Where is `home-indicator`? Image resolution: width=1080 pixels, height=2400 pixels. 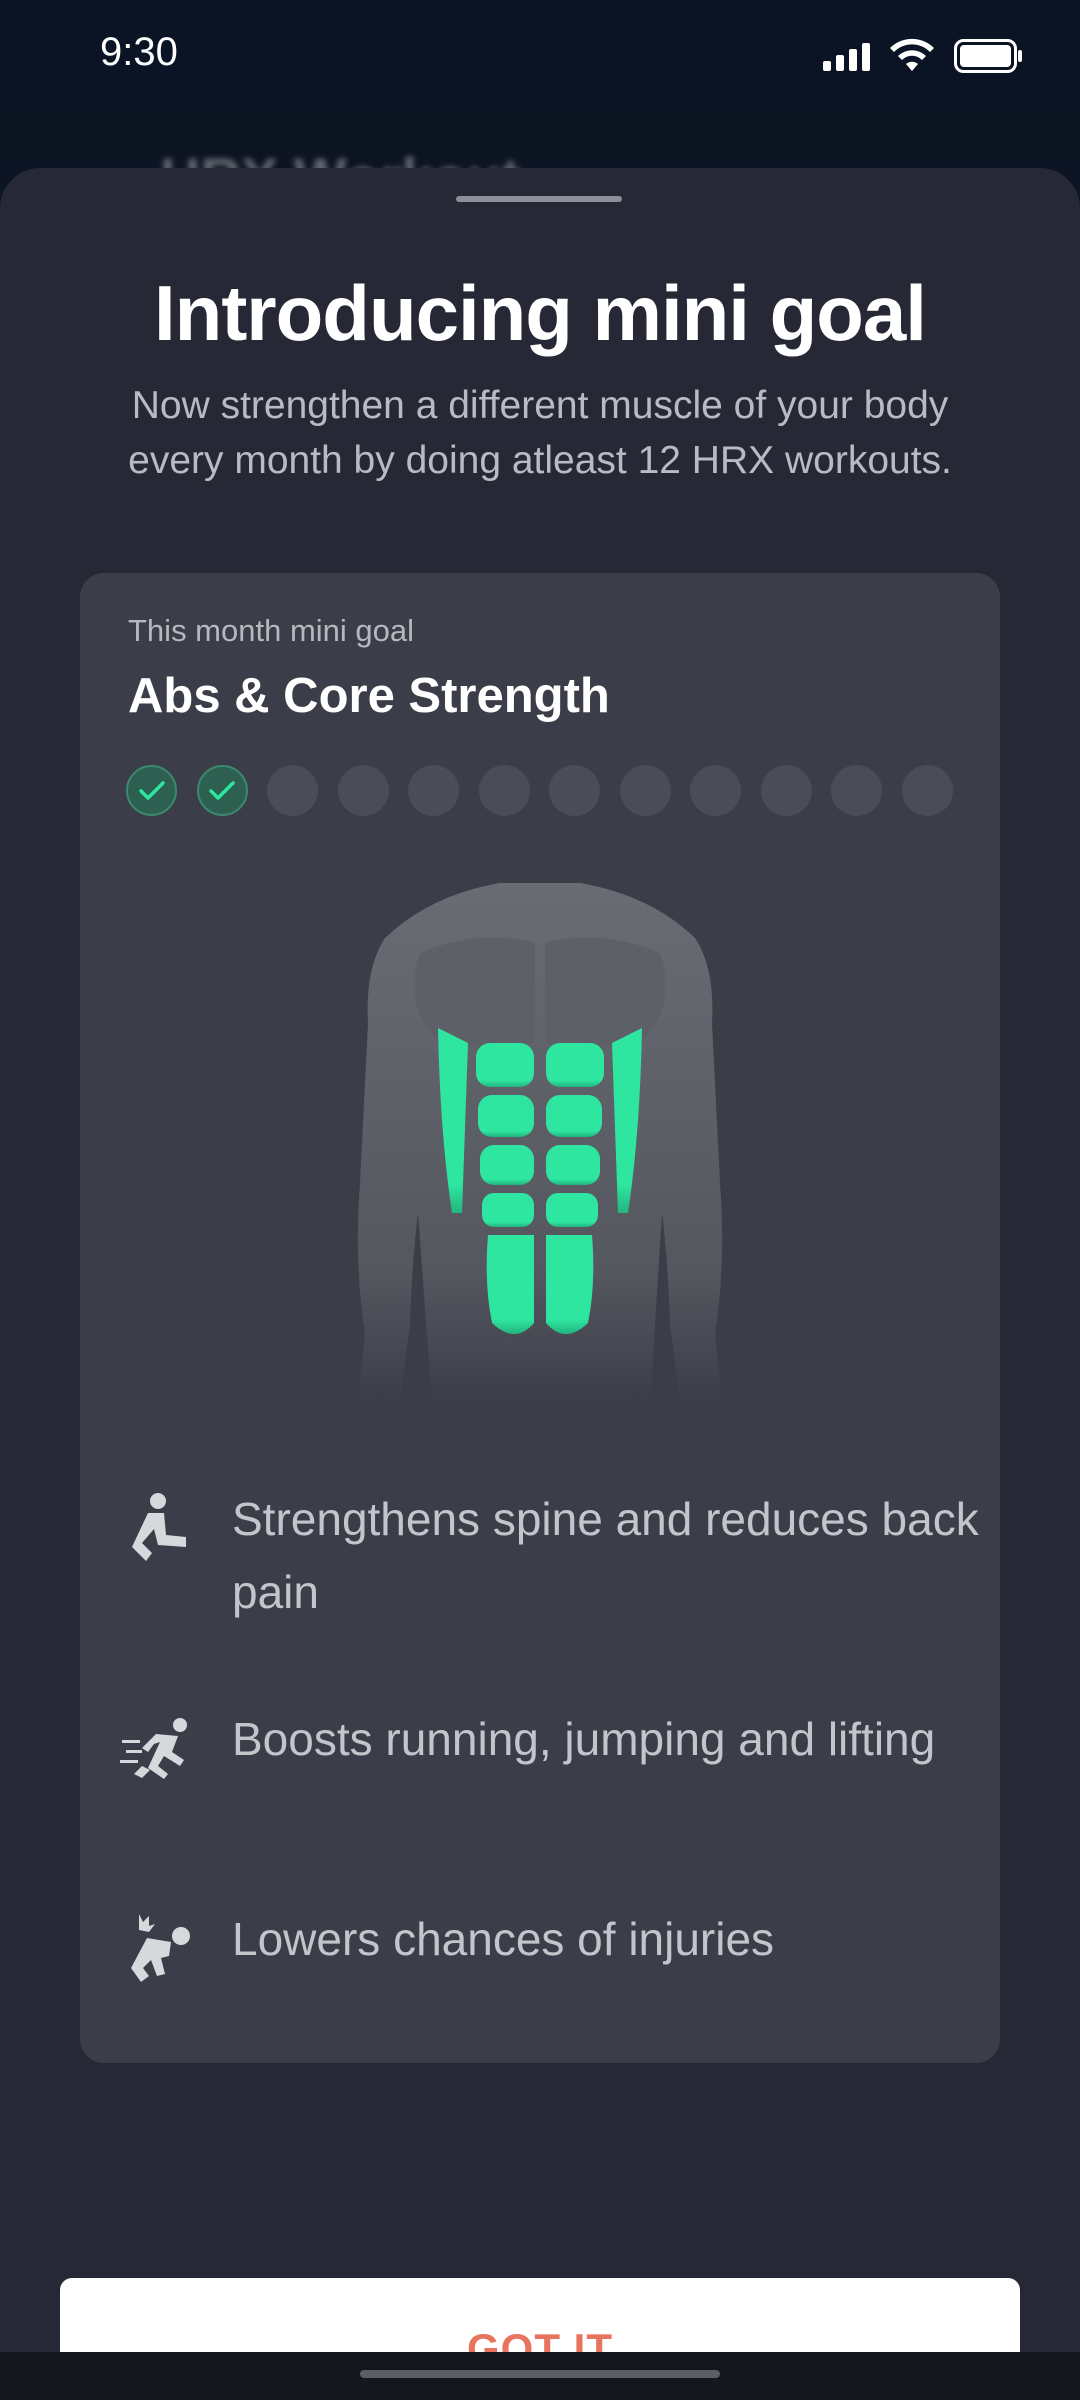
home-indicator is located at coordinates (540, 2374).